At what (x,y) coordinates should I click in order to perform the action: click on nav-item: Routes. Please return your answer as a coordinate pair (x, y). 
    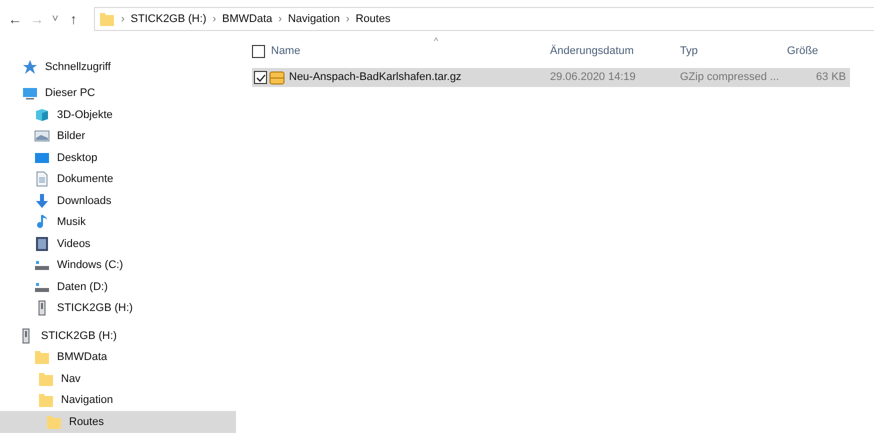
    Looking at the image, I should click on (118, 421).